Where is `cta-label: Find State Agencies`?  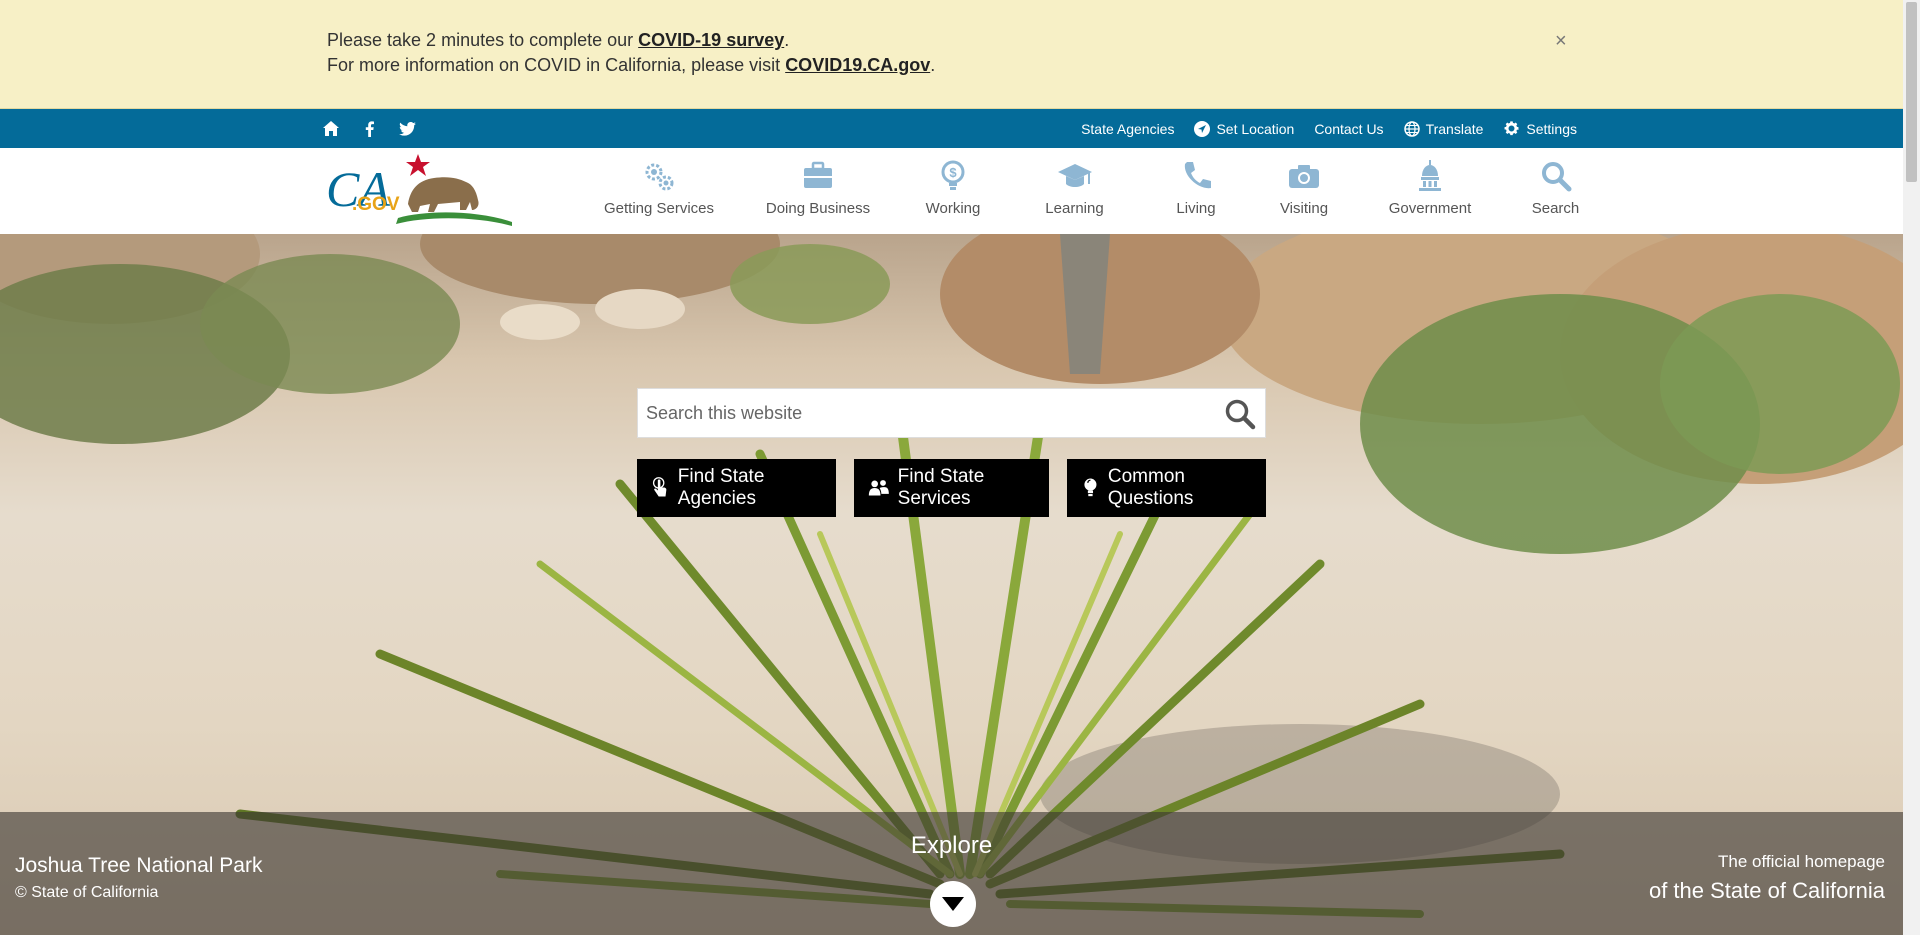
cta-label: Find State Agencies is located at coordinates (721, 487).